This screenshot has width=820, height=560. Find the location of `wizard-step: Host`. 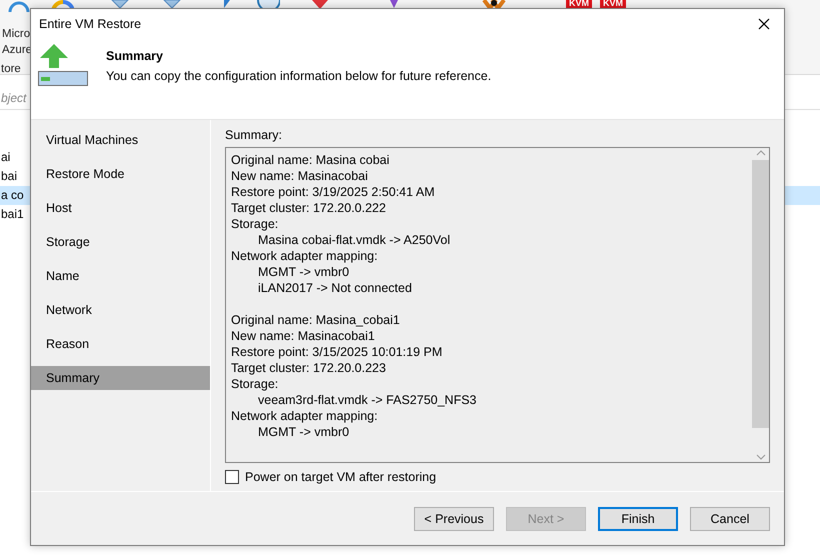

wizard-step: Host is located at coordinates (120, 208).